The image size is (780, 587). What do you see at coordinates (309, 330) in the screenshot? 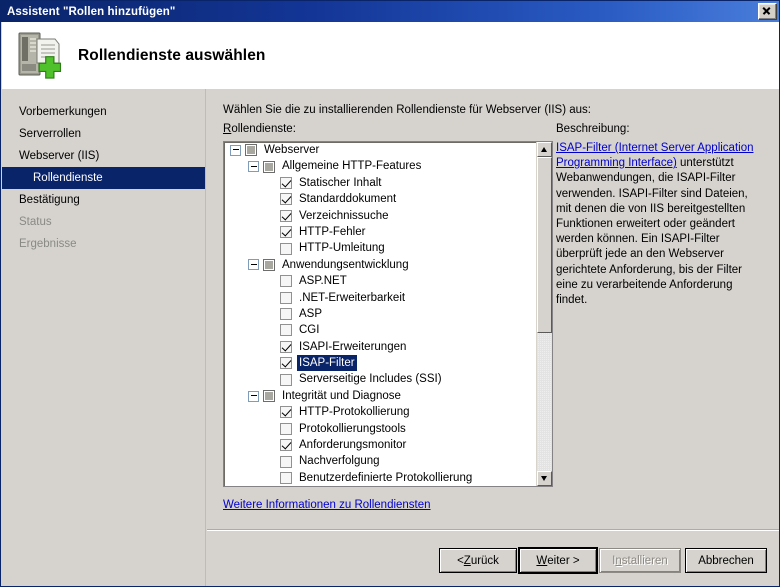
I see `tree-item-label: CGI` at bounding box center [309, 330].